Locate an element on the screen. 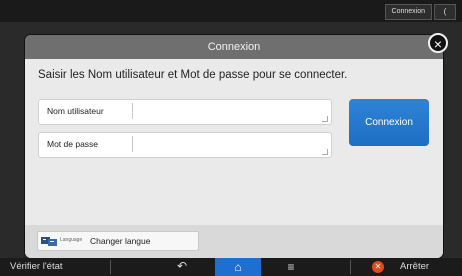 The image size is (462, 276). top-extra-button: ( is located at coordinates (445, 12).